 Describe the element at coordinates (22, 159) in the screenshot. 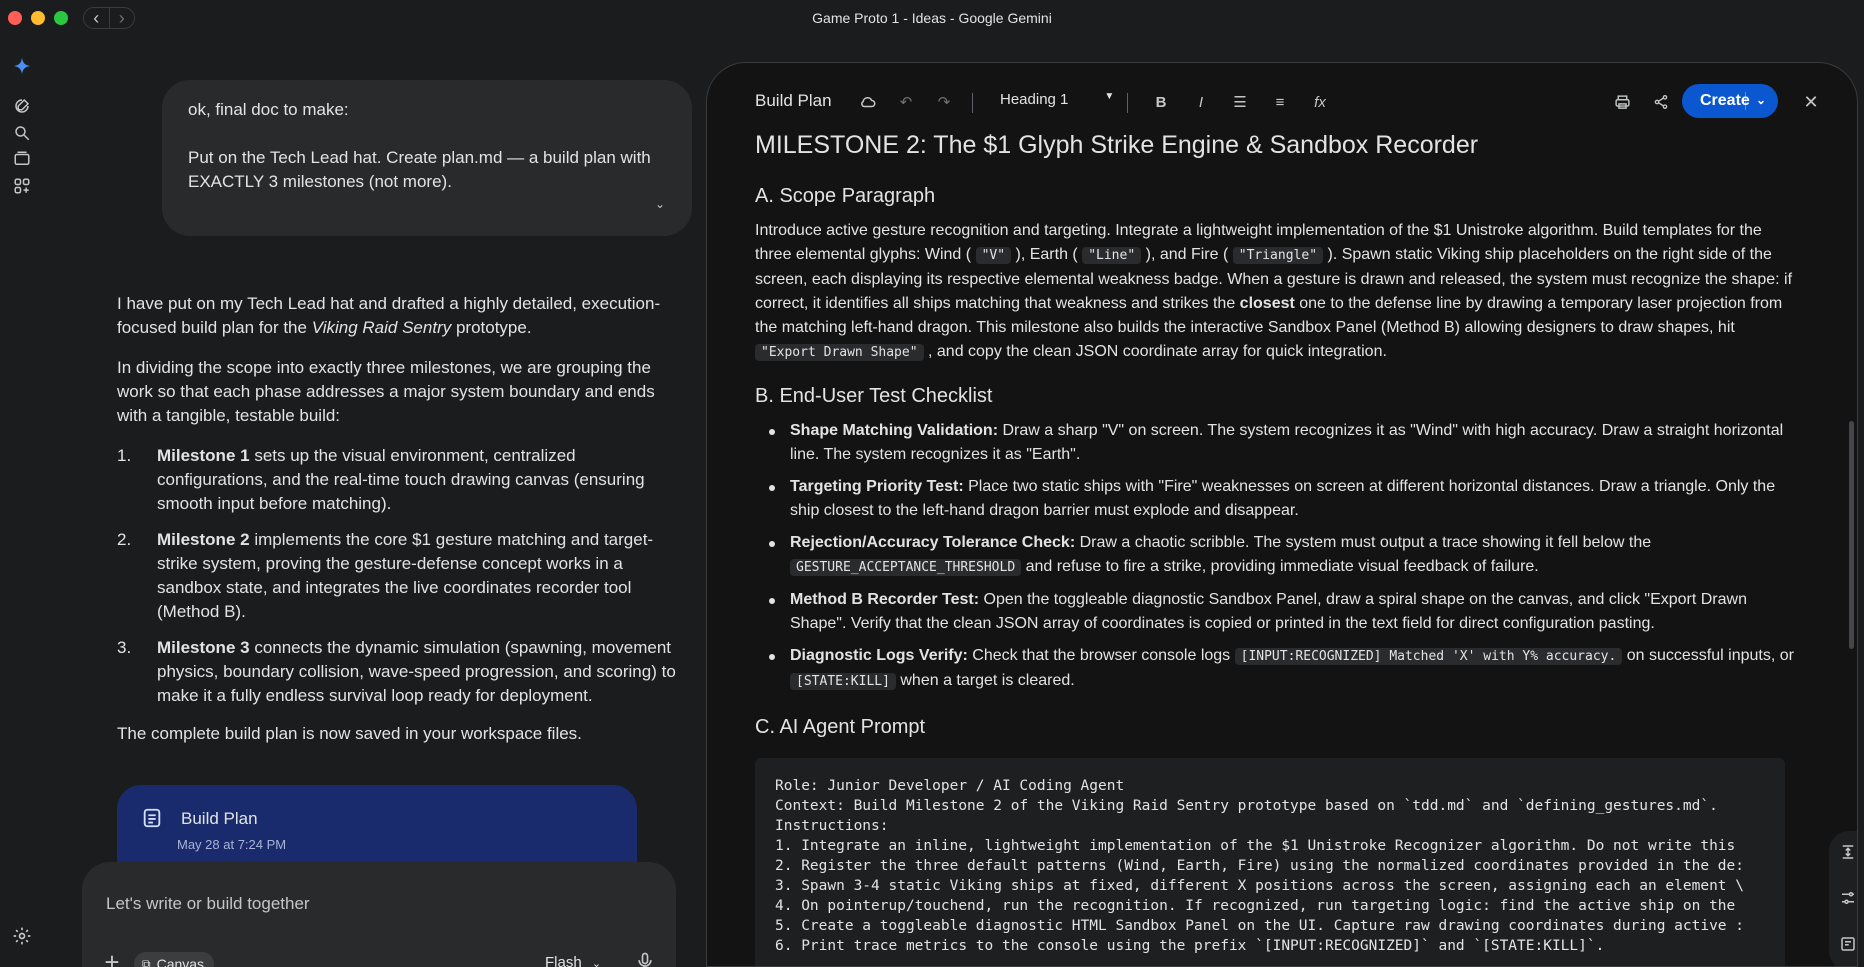

I see `library-icon` at that location.